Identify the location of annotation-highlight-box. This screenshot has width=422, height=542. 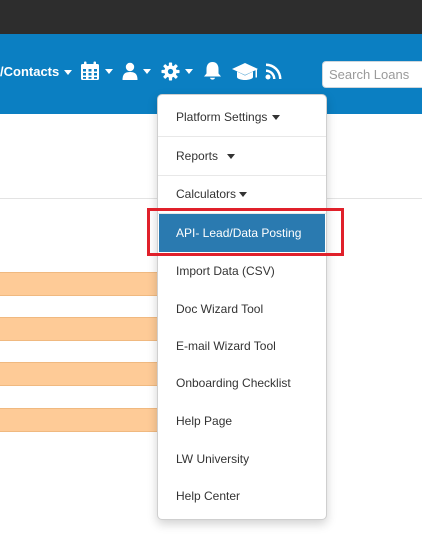
(245, 232).